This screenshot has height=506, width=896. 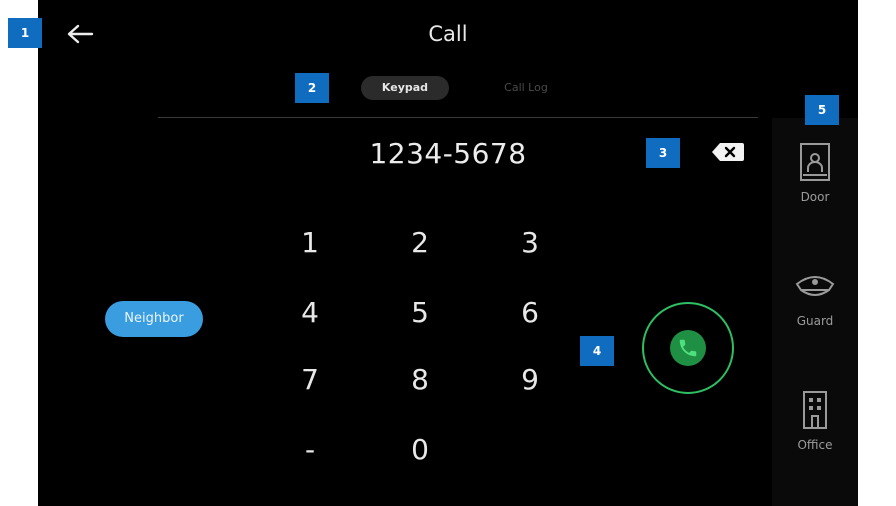 I want to click on phone-icon, so click(x=688, y=348).